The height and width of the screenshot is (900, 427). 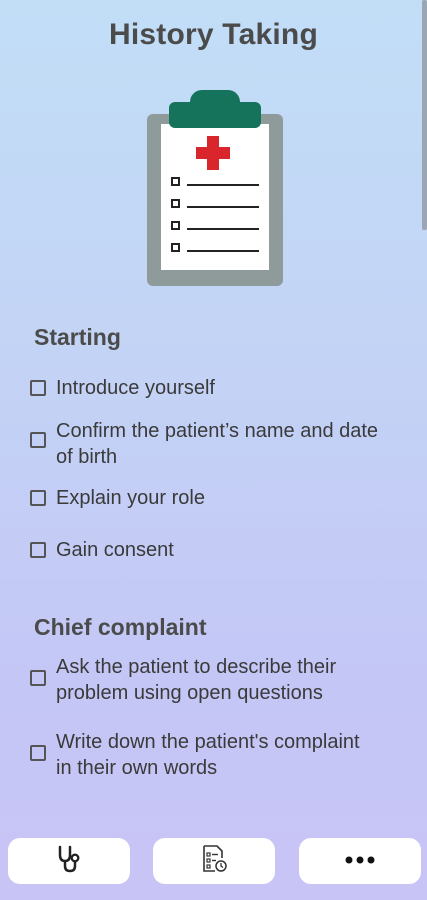 I want to click on checklist-item-label: Gain consent, so click(x=115, y=550).